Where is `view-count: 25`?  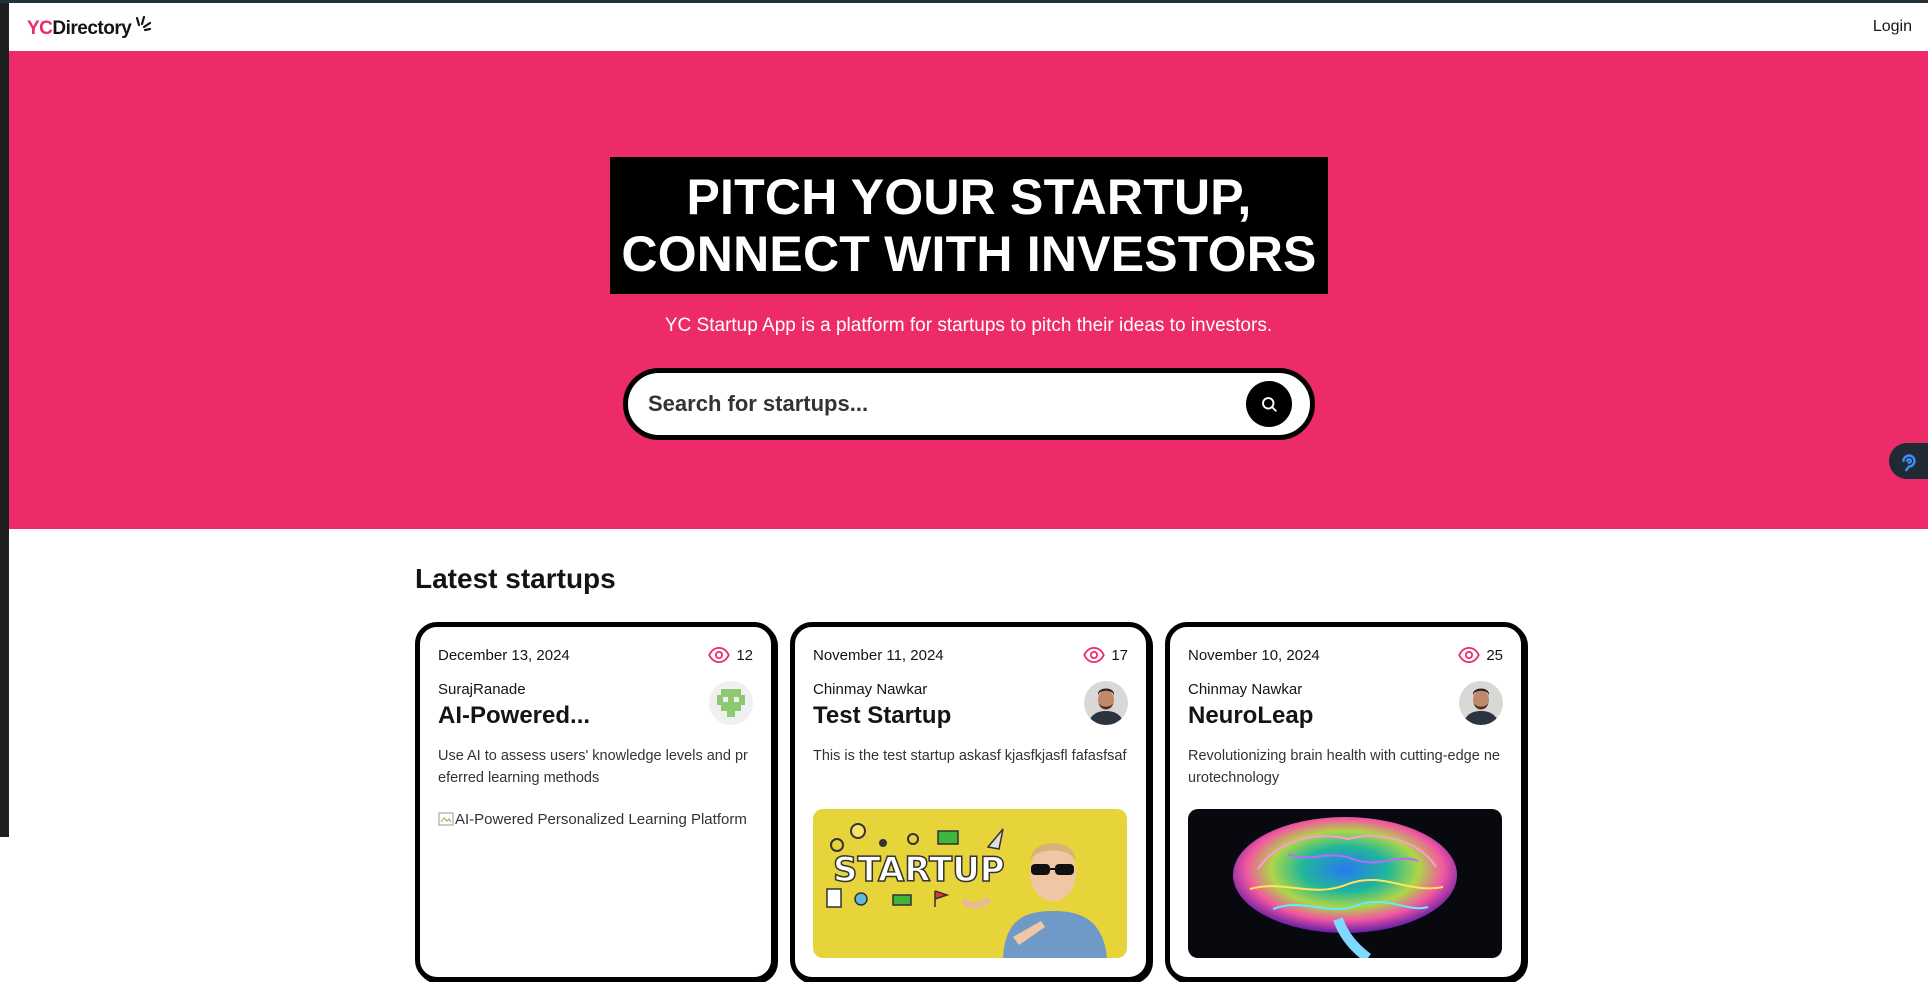 view-count: 25 is located at coordinates (1480, 655).